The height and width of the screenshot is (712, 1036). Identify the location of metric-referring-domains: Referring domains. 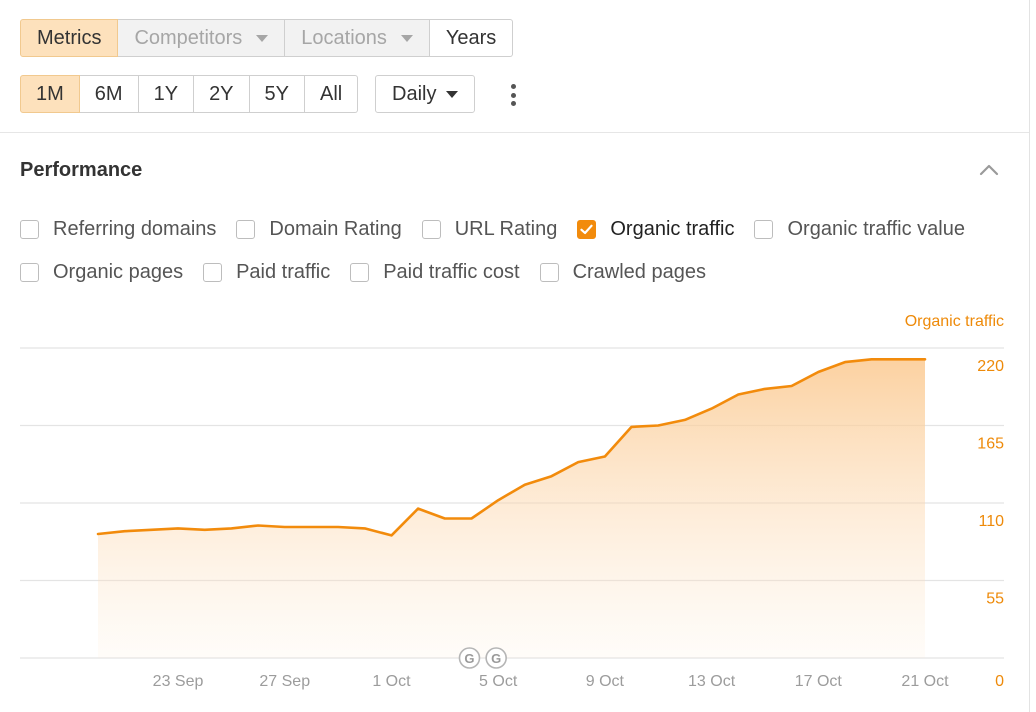
(118, 229).